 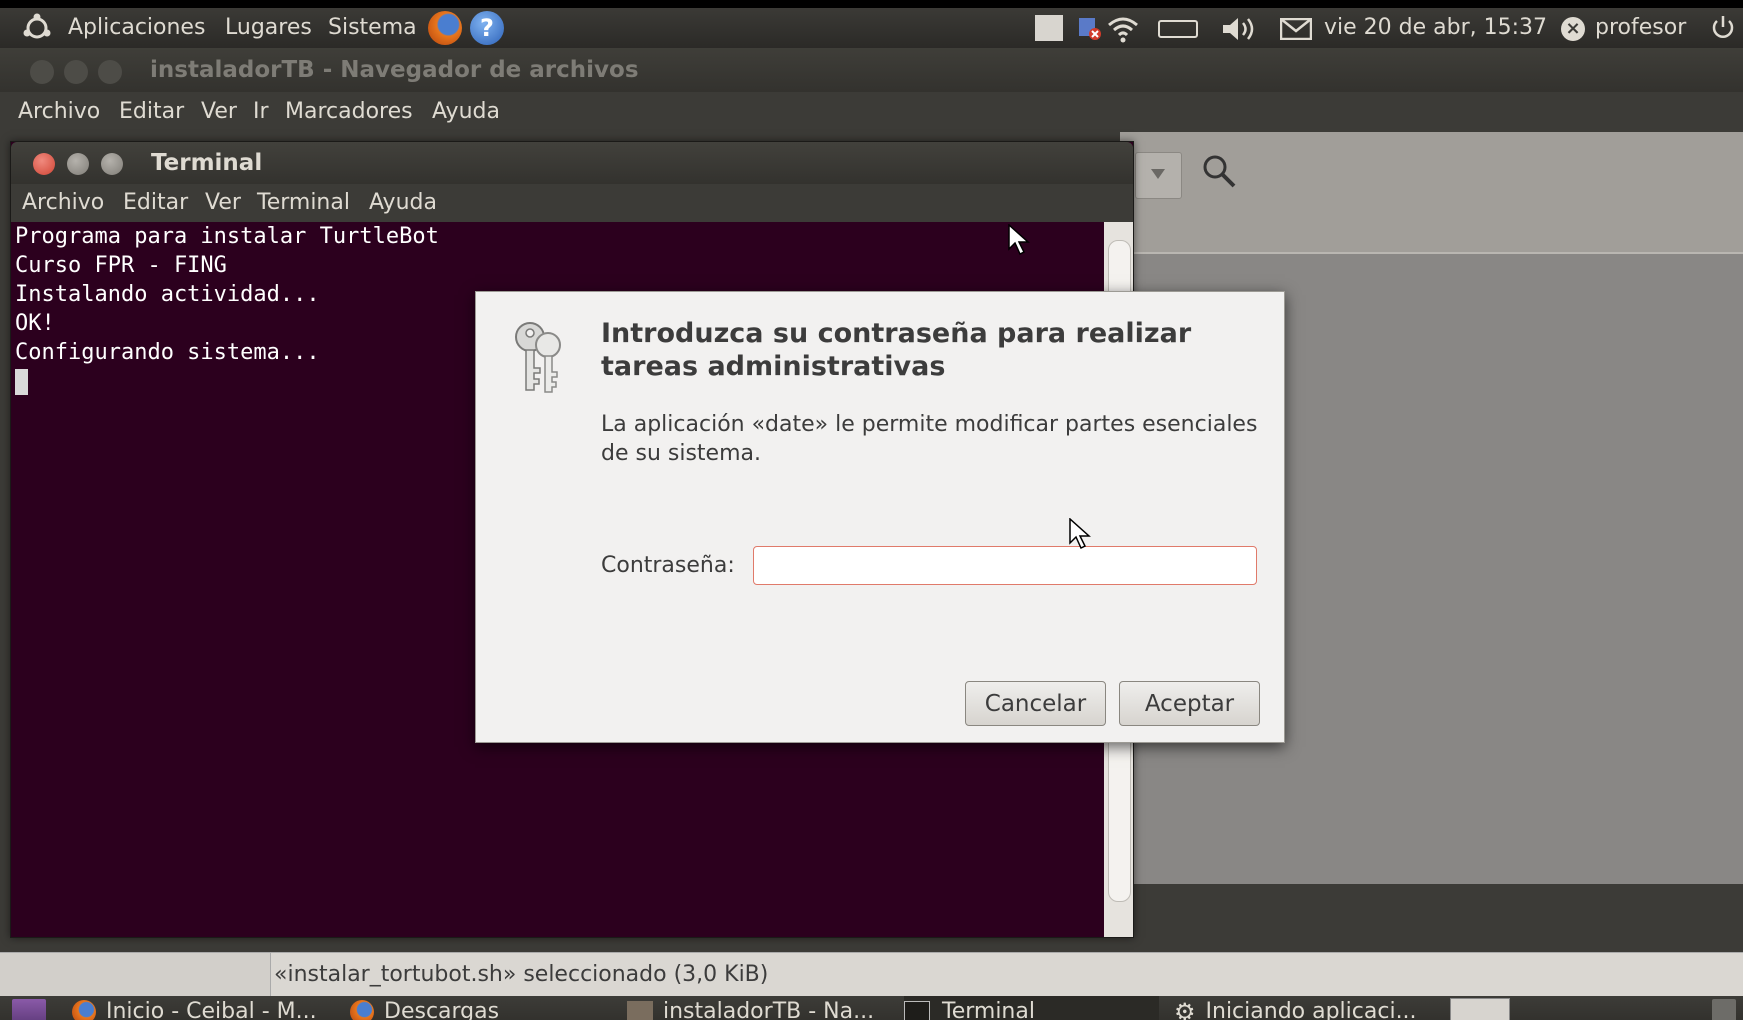 I want to click on folder-icon, so click(x=640, y=1010).